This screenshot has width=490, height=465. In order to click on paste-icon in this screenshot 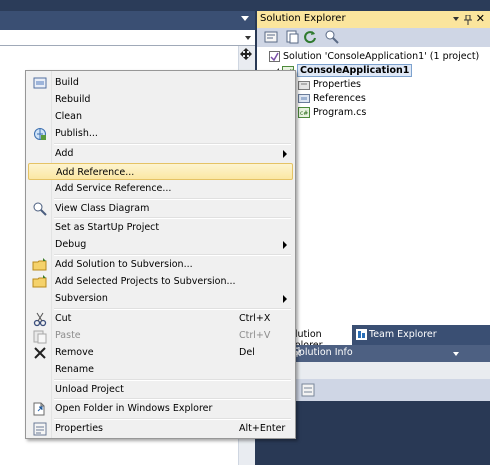, I will do `click(40, 336)`.